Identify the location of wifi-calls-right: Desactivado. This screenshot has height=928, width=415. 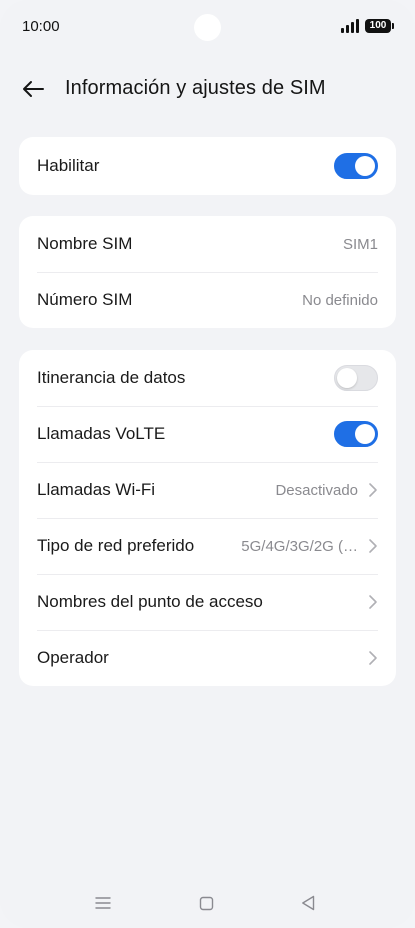
(326, 490).